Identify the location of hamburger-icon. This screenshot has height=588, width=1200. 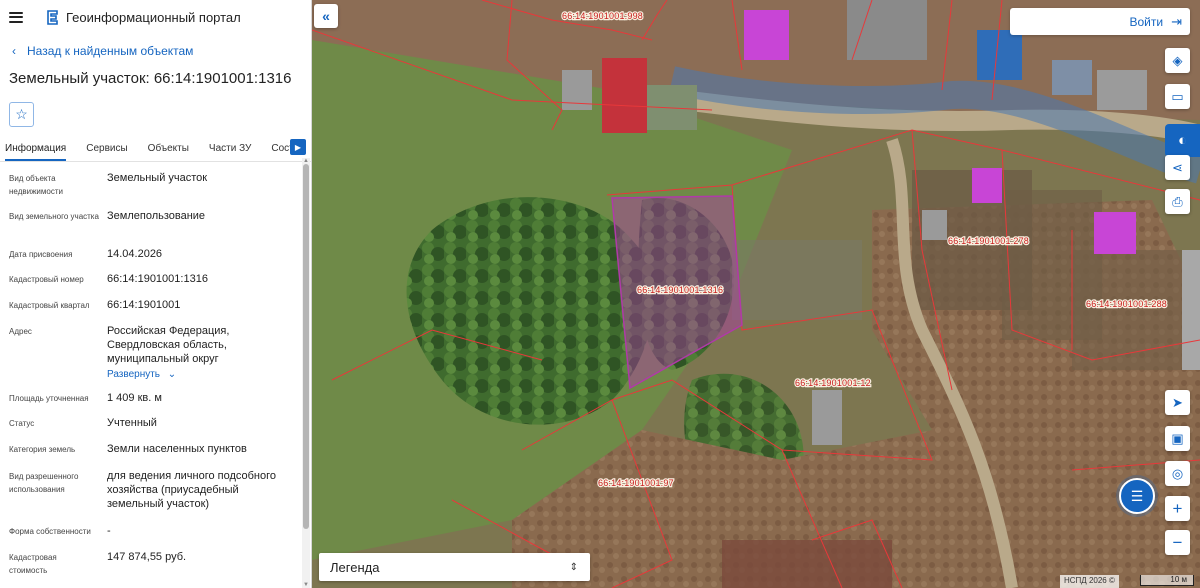
(16, 17).